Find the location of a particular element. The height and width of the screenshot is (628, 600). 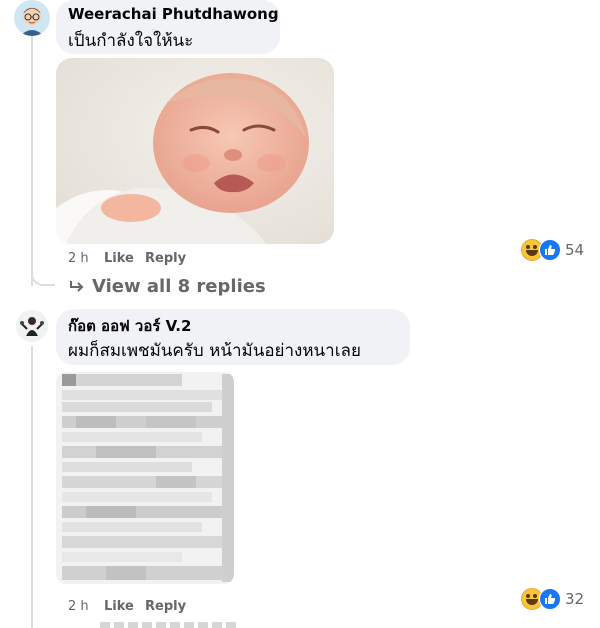

thread-line-curve is located at coordinates (43, 278).